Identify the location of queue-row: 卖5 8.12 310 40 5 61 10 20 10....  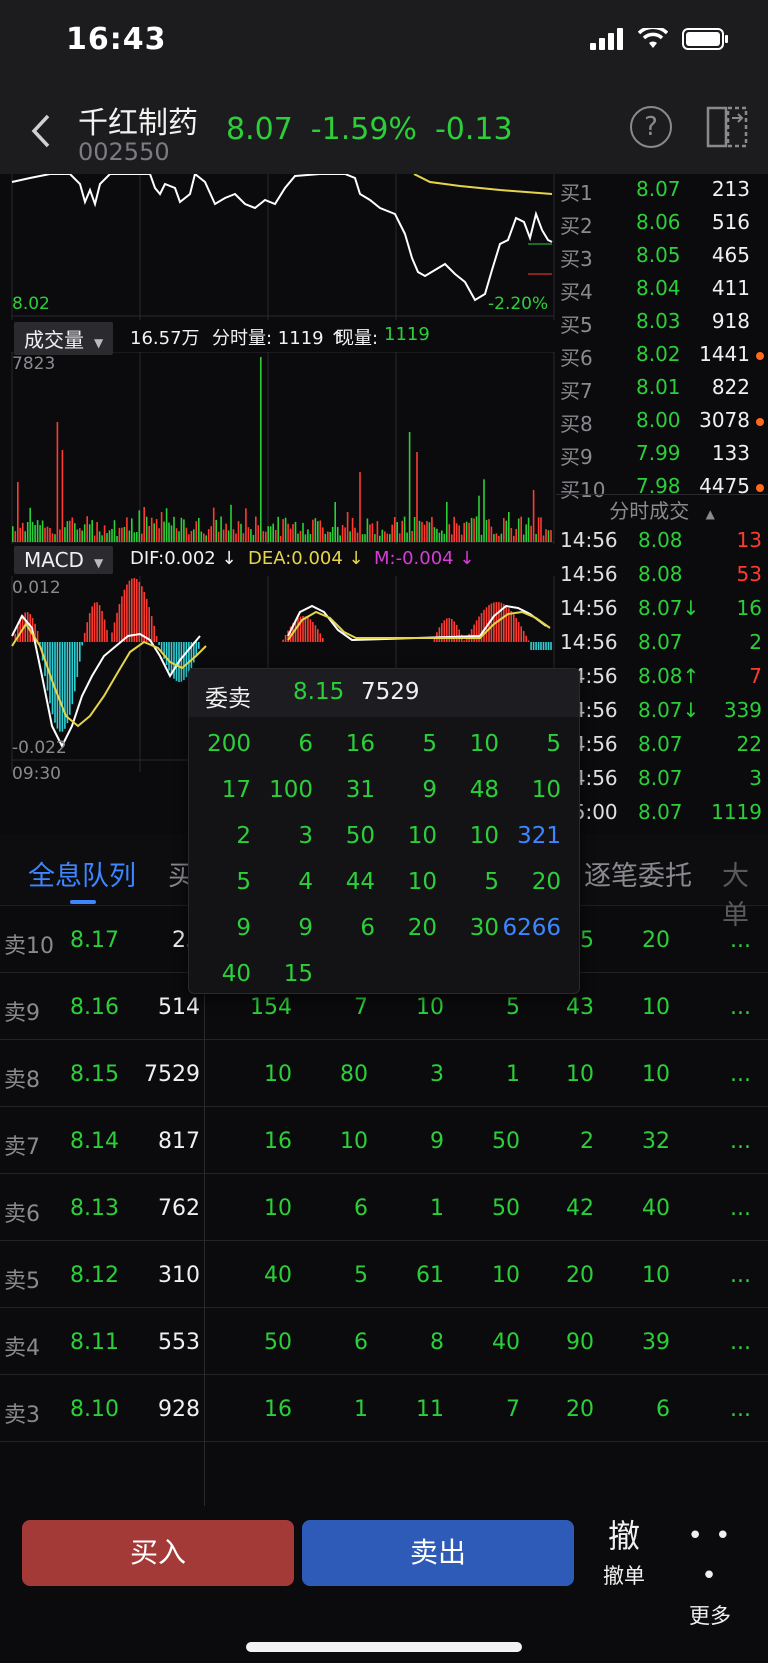
(384, 1274).